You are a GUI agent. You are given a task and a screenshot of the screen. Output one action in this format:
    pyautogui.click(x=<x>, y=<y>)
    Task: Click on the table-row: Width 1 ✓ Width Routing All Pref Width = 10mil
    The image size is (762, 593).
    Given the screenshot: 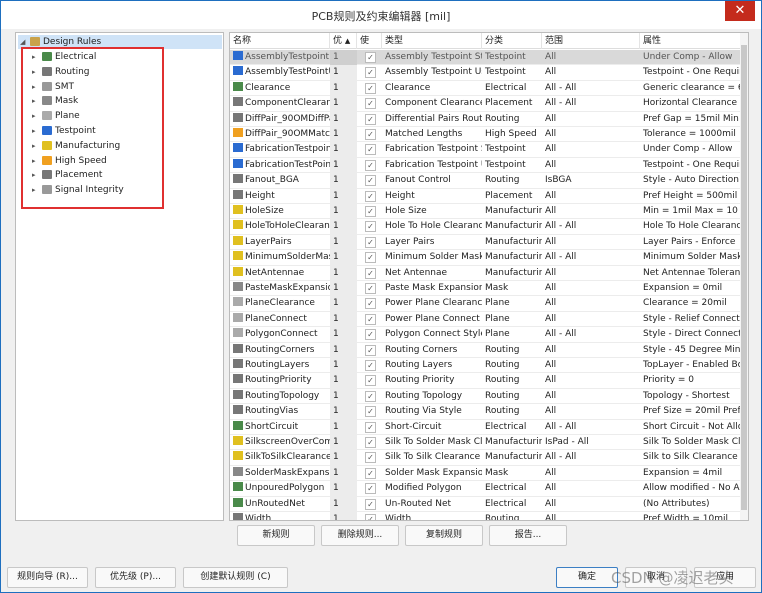 What is the action you would take?
    pyautogui.click(x=486, y=516)
    